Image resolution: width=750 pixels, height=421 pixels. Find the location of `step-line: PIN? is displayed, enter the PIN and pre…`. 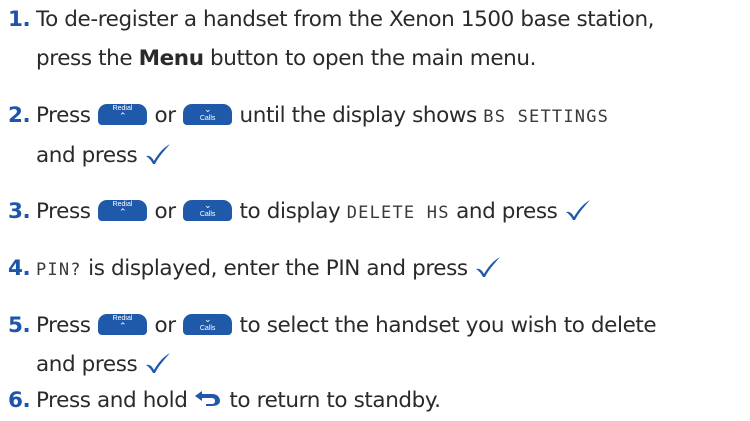

step-line: PIN? is displayed, enter the PIN and pre… is located at coordinates (392, 269).